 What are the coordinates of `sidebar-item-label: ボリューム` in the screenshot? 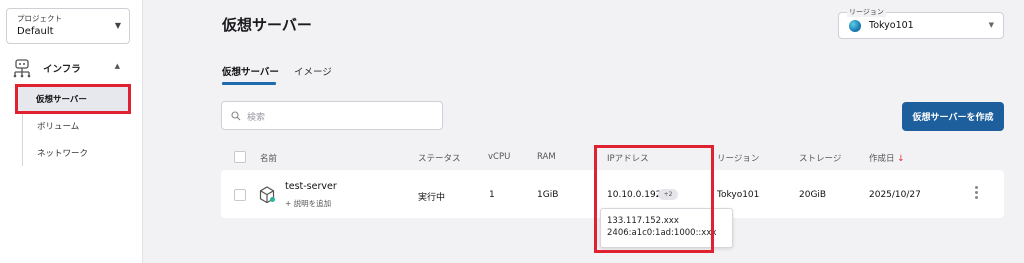 It's located at (58, 127).